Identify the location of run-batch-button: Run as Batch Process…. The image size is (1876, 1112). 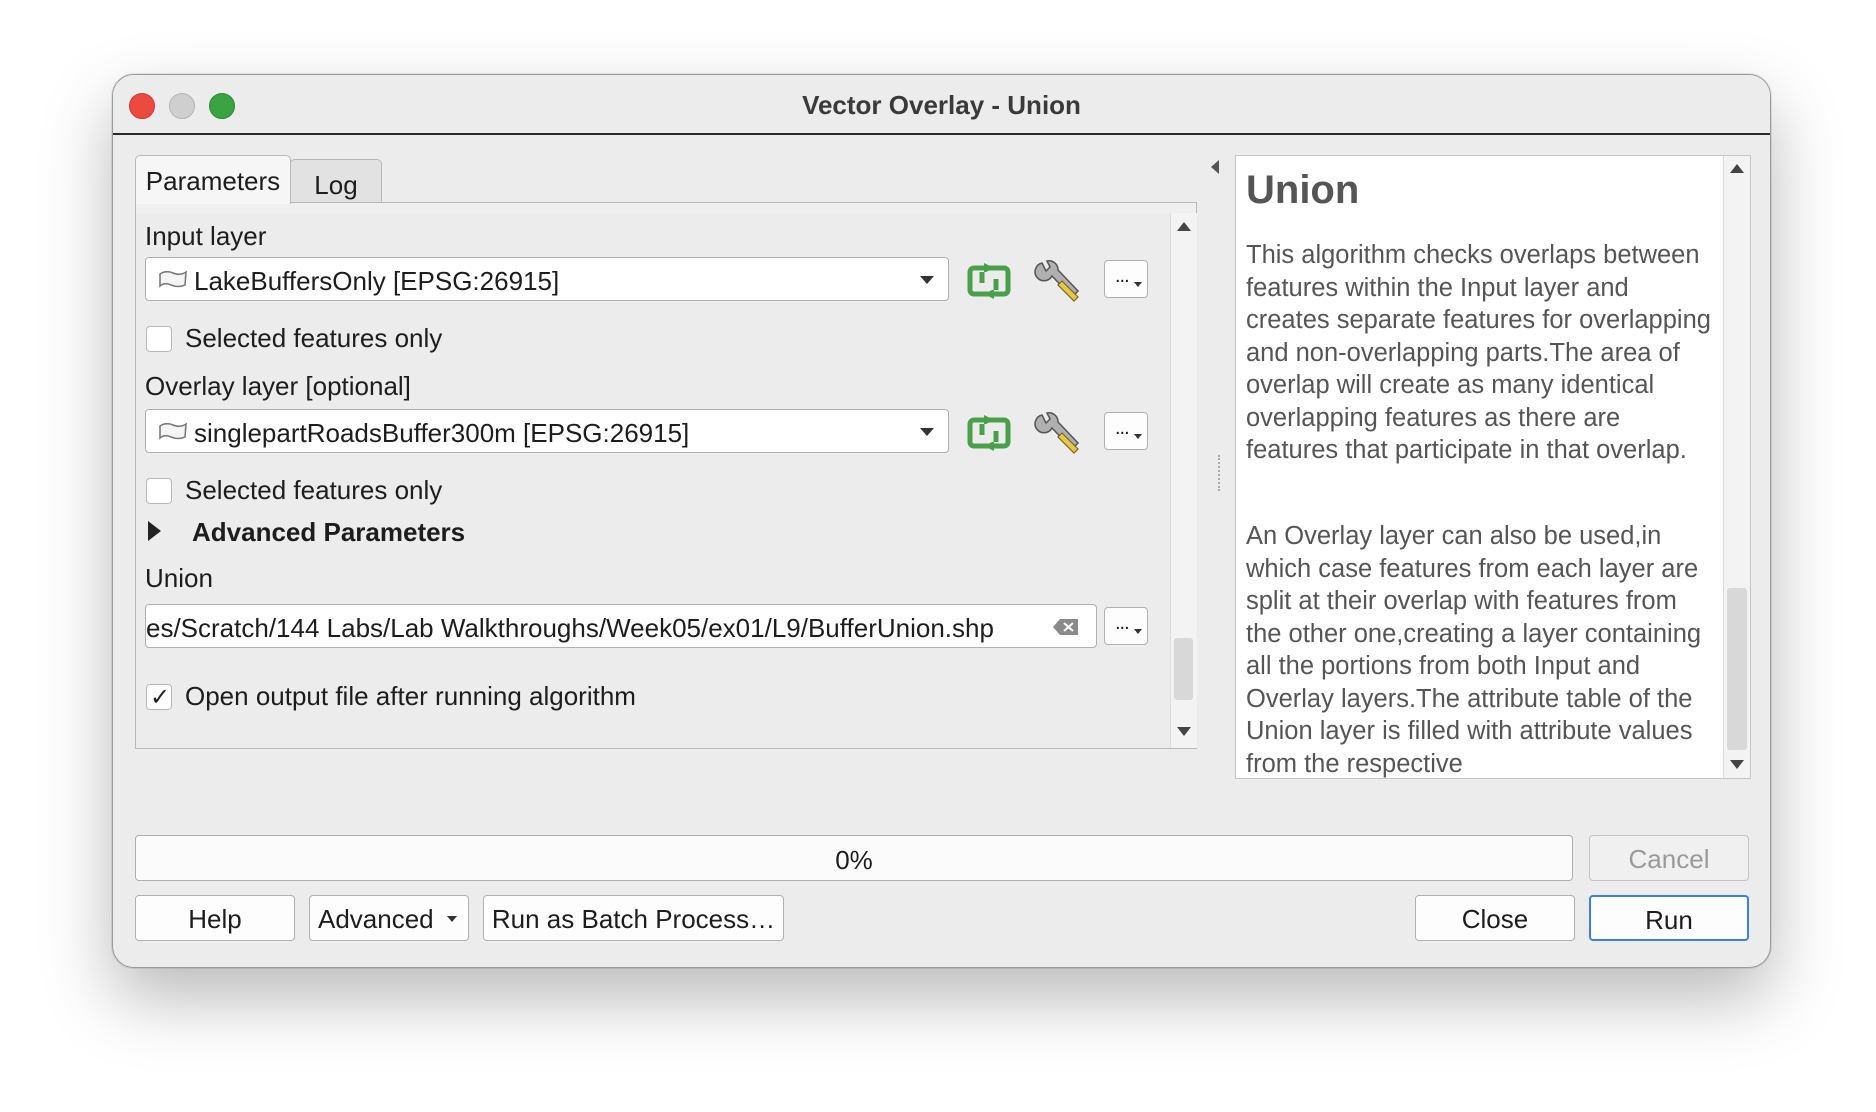
(633, 918).